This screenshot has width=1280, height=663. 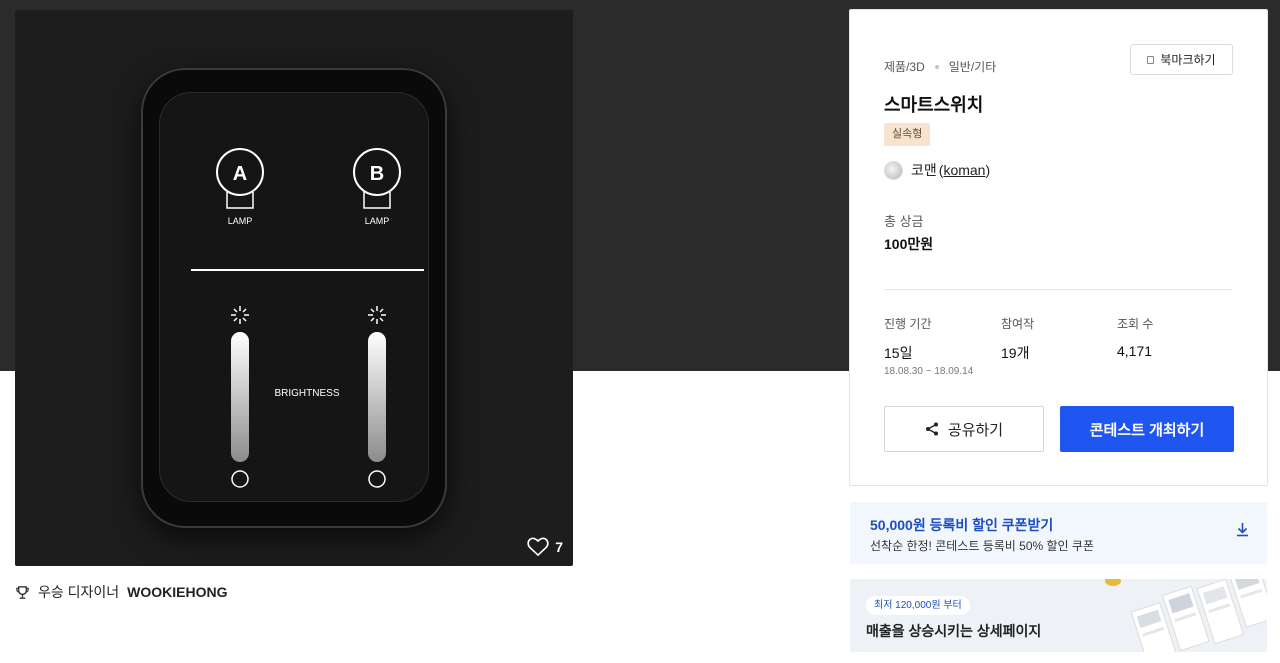 What do you see at coordinates (954, 631) in the screenshot?
I see `banner-title: 매출을 상승시키는 상세페이지` at bounding box center [954, 631].